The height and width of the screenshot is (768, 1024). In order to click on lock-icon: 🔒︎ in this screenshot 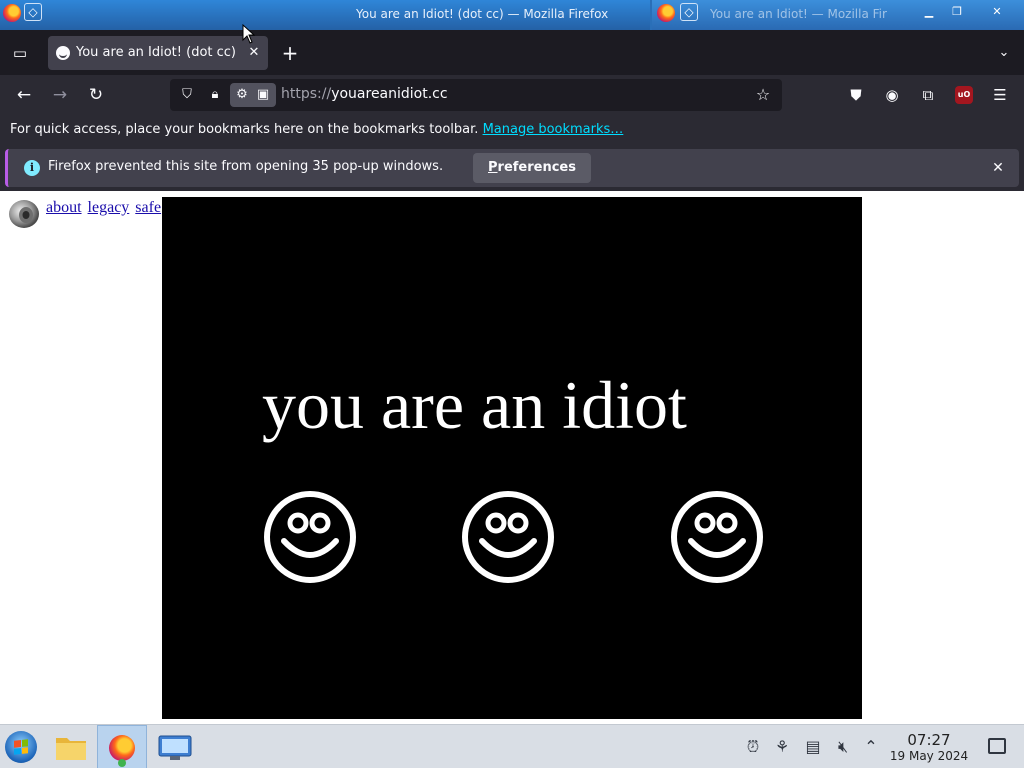, I will do `click(215, 95)`.